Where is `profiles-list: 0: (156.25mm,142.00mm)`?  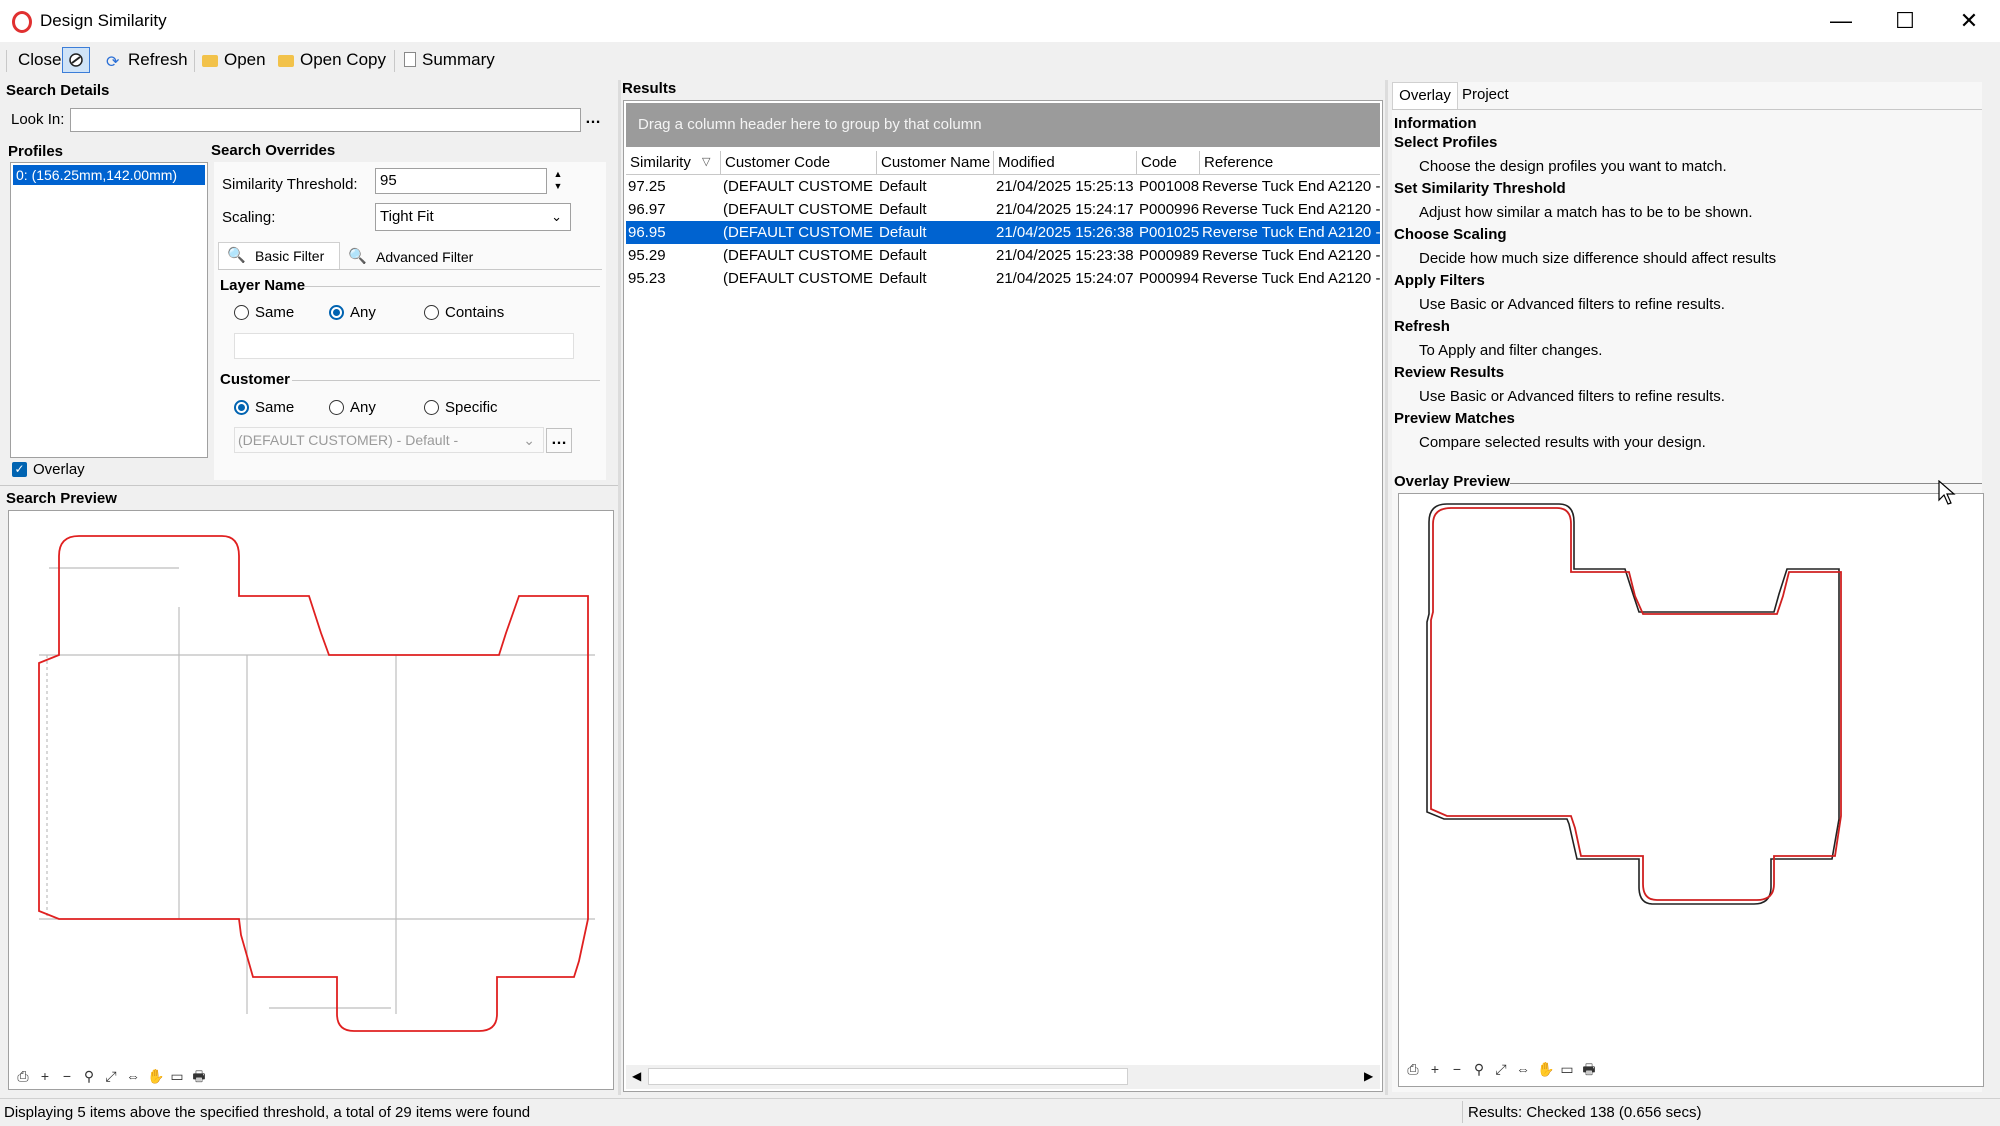
profiles-list: 0: (156.25mm,142.00mm) is located at coordinates (109, 310).